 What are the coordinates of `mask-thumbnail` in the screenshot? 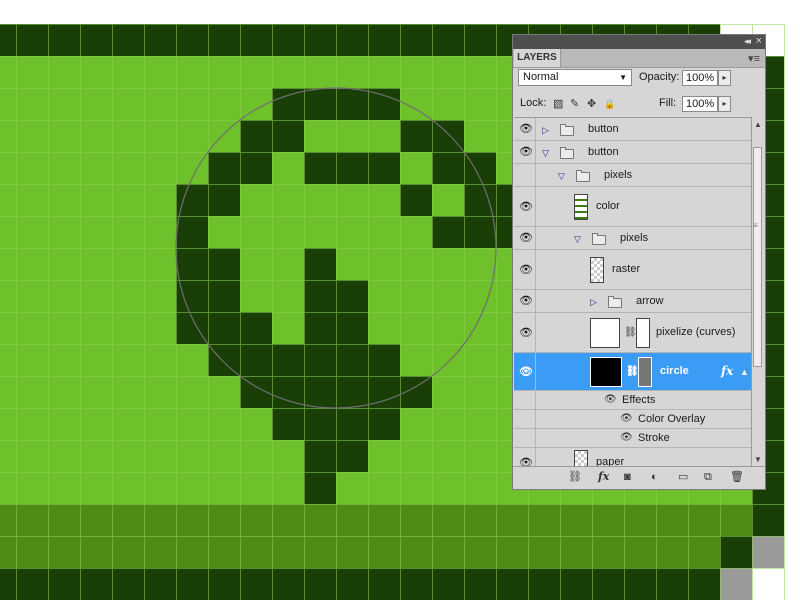 It's located at (643, 333).